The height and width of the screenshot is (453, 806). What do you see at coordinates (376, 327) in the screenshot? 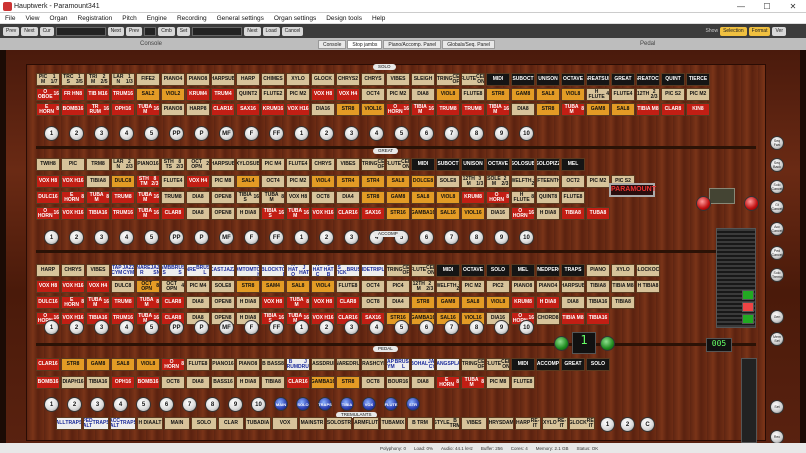
I see `piston-accomp: 4` at bounding box center [376, 327].